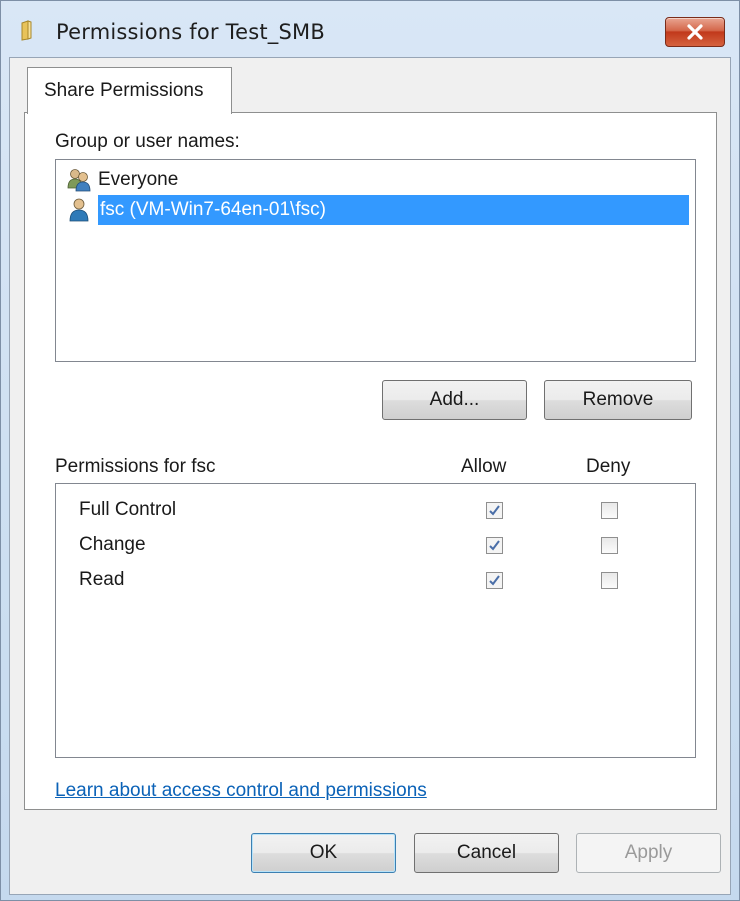 The image size is (740, 901). Describe the element at coordinates (112, 544) in the screenshot. I see `permission-name: Change` at that location.